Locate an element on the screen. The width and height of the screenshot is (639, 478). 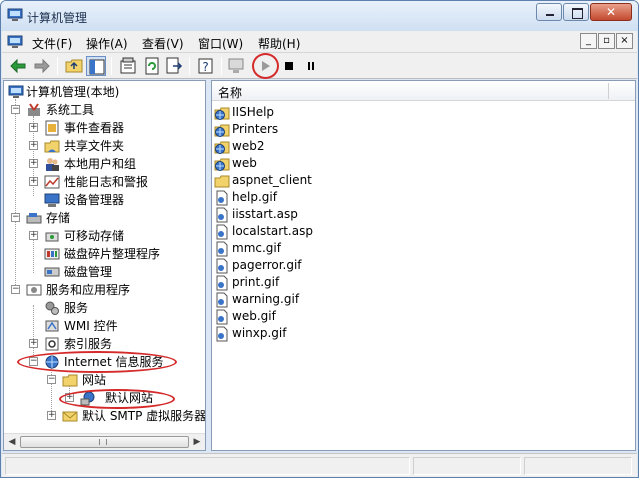
tree-item-defrag: 磁盘碎片整理程序 is located at coordinates (104, 254).